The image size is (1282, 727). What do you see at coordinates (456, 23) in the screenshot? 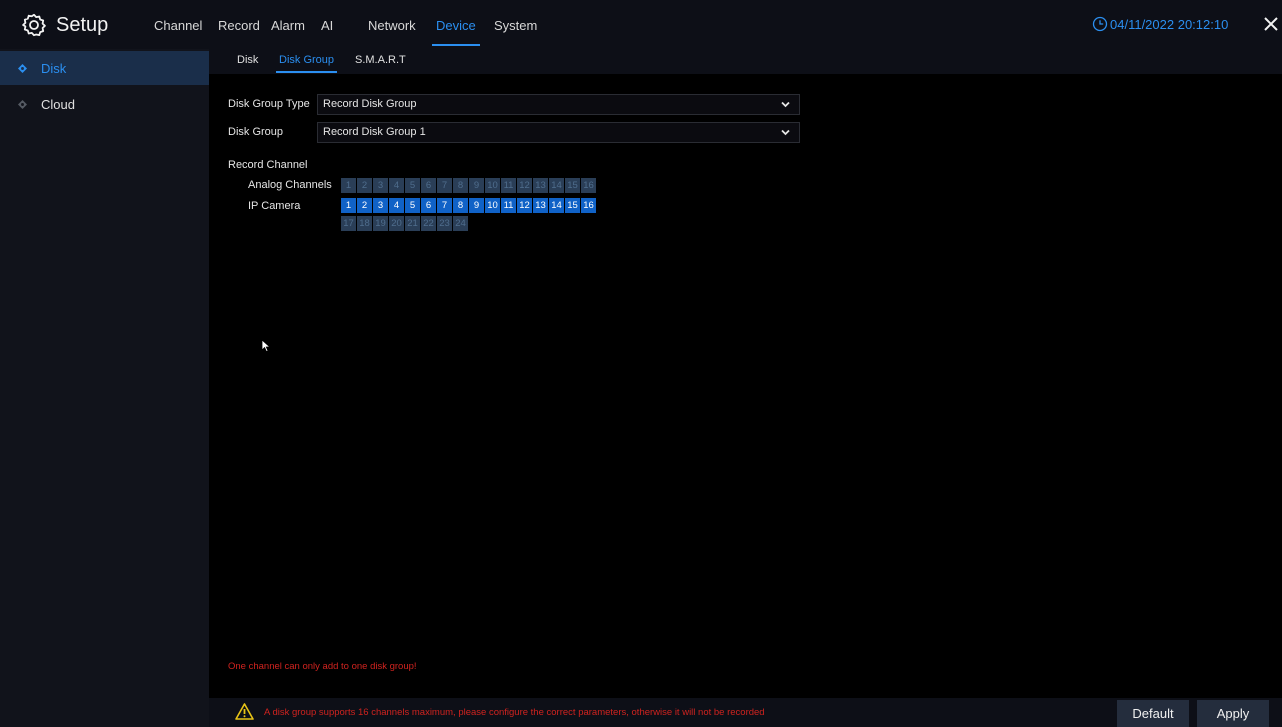
I see `nav-device: Device` at bounding box center [456, 23].